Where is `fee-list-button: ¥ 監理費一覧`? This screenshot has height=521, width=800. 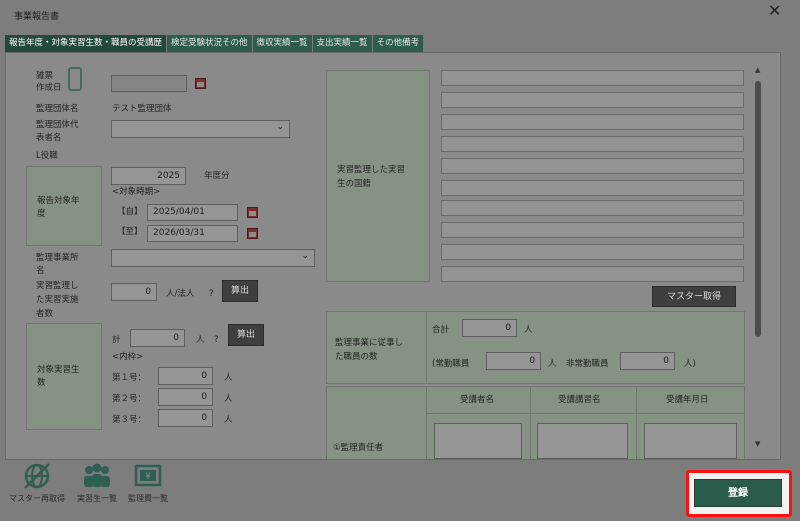 fee-list-button: ¥ 監理費一覧 is located at coordinates (148, 482).